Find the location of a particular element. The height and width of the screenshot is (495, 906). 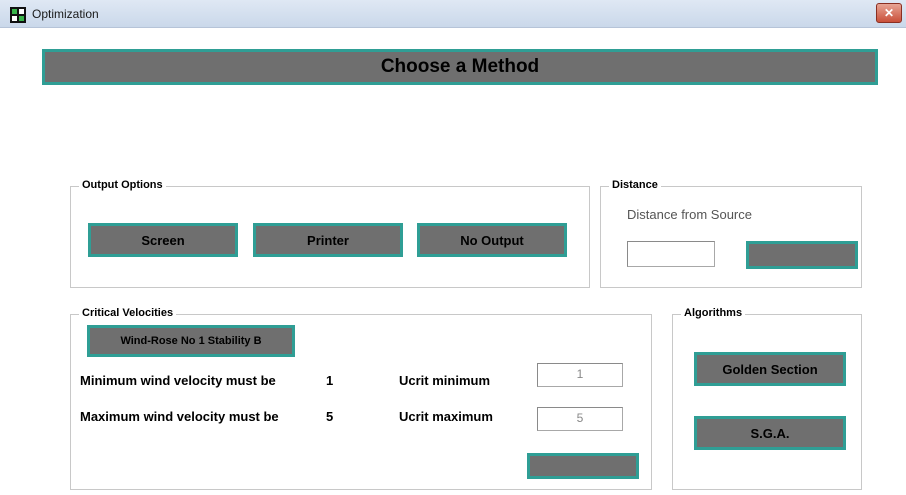

distance-group: Distance Distance from Source is located at coordinates (731, 233).